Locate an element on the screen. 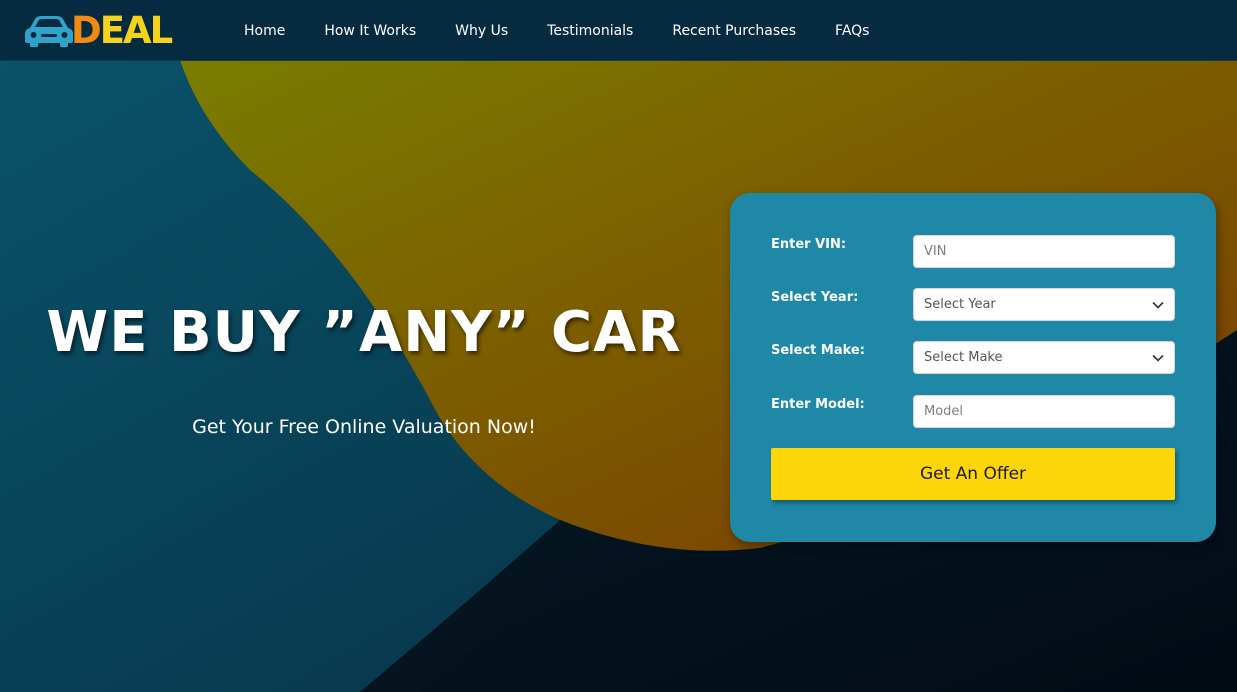 This screenshot has width=1237, height=692. make-row: Select Make is located at coordinates (973, 357).